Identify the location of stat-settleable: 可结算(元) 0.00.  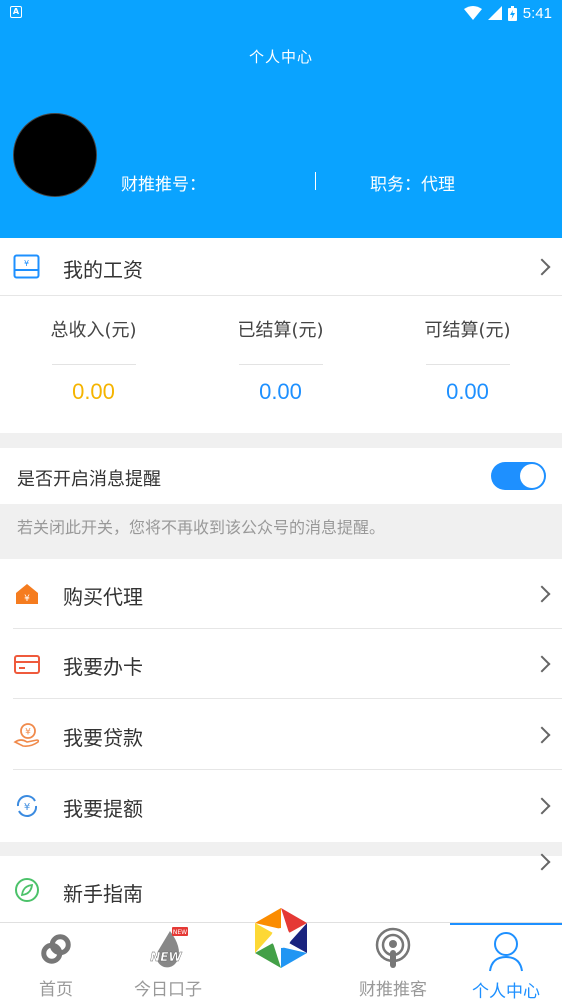
(467, 360).